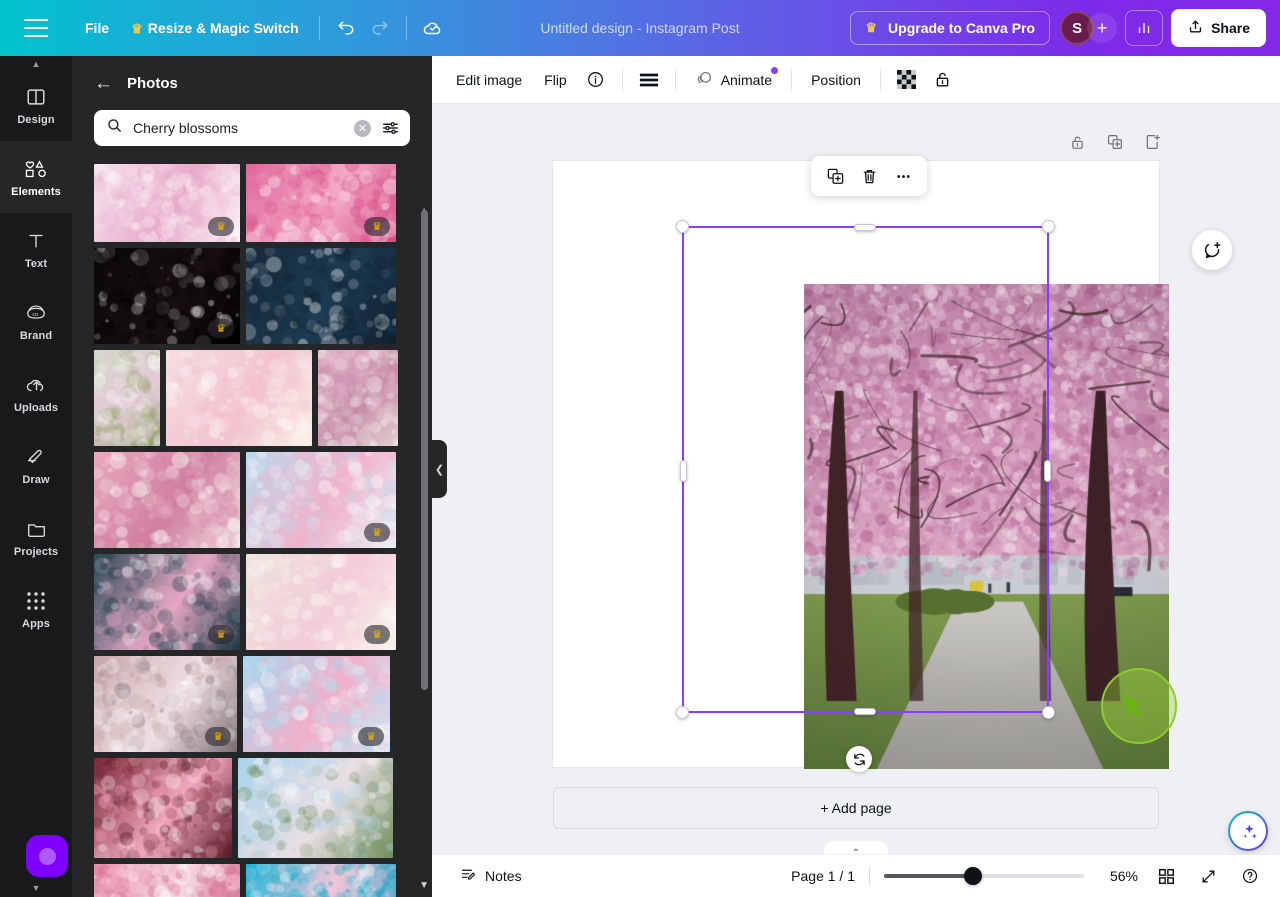 The height and width of the screenshot is (897, 1280). I want to click on file-menu-button: File, so click(97, 28).